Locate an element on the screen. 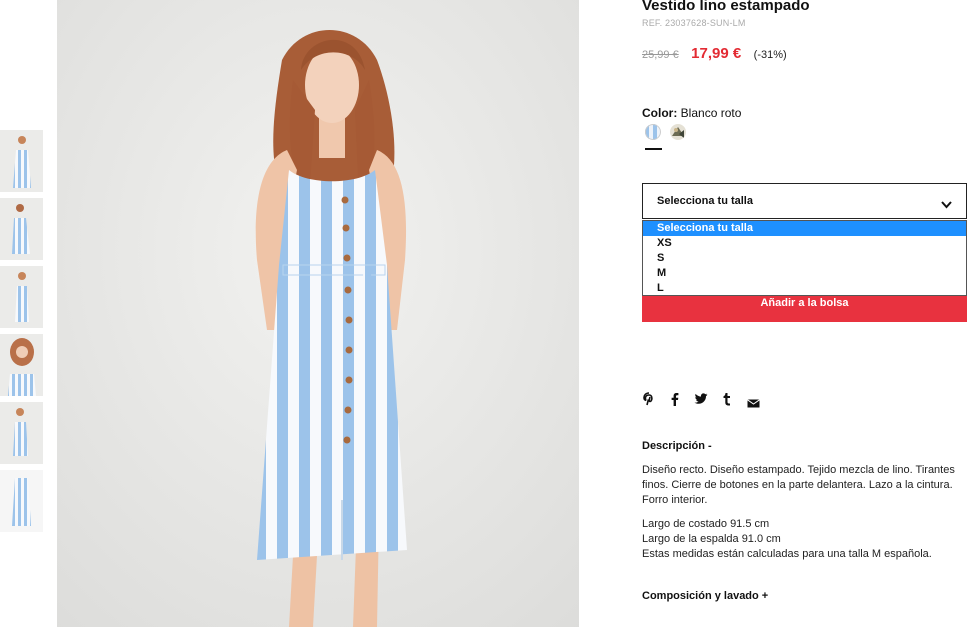  color-label: Color: is located at coordinates (660, 113).